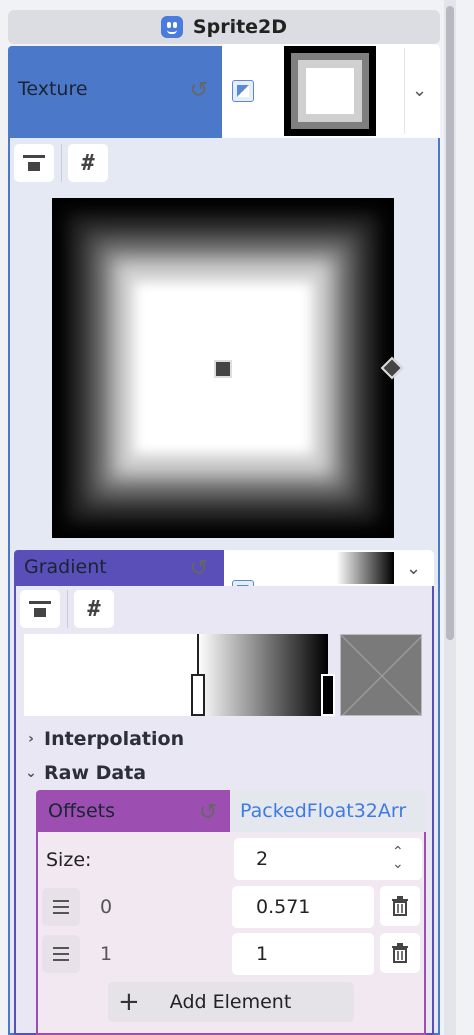  I want to click on row-0-index: 0, so click(106, 907).